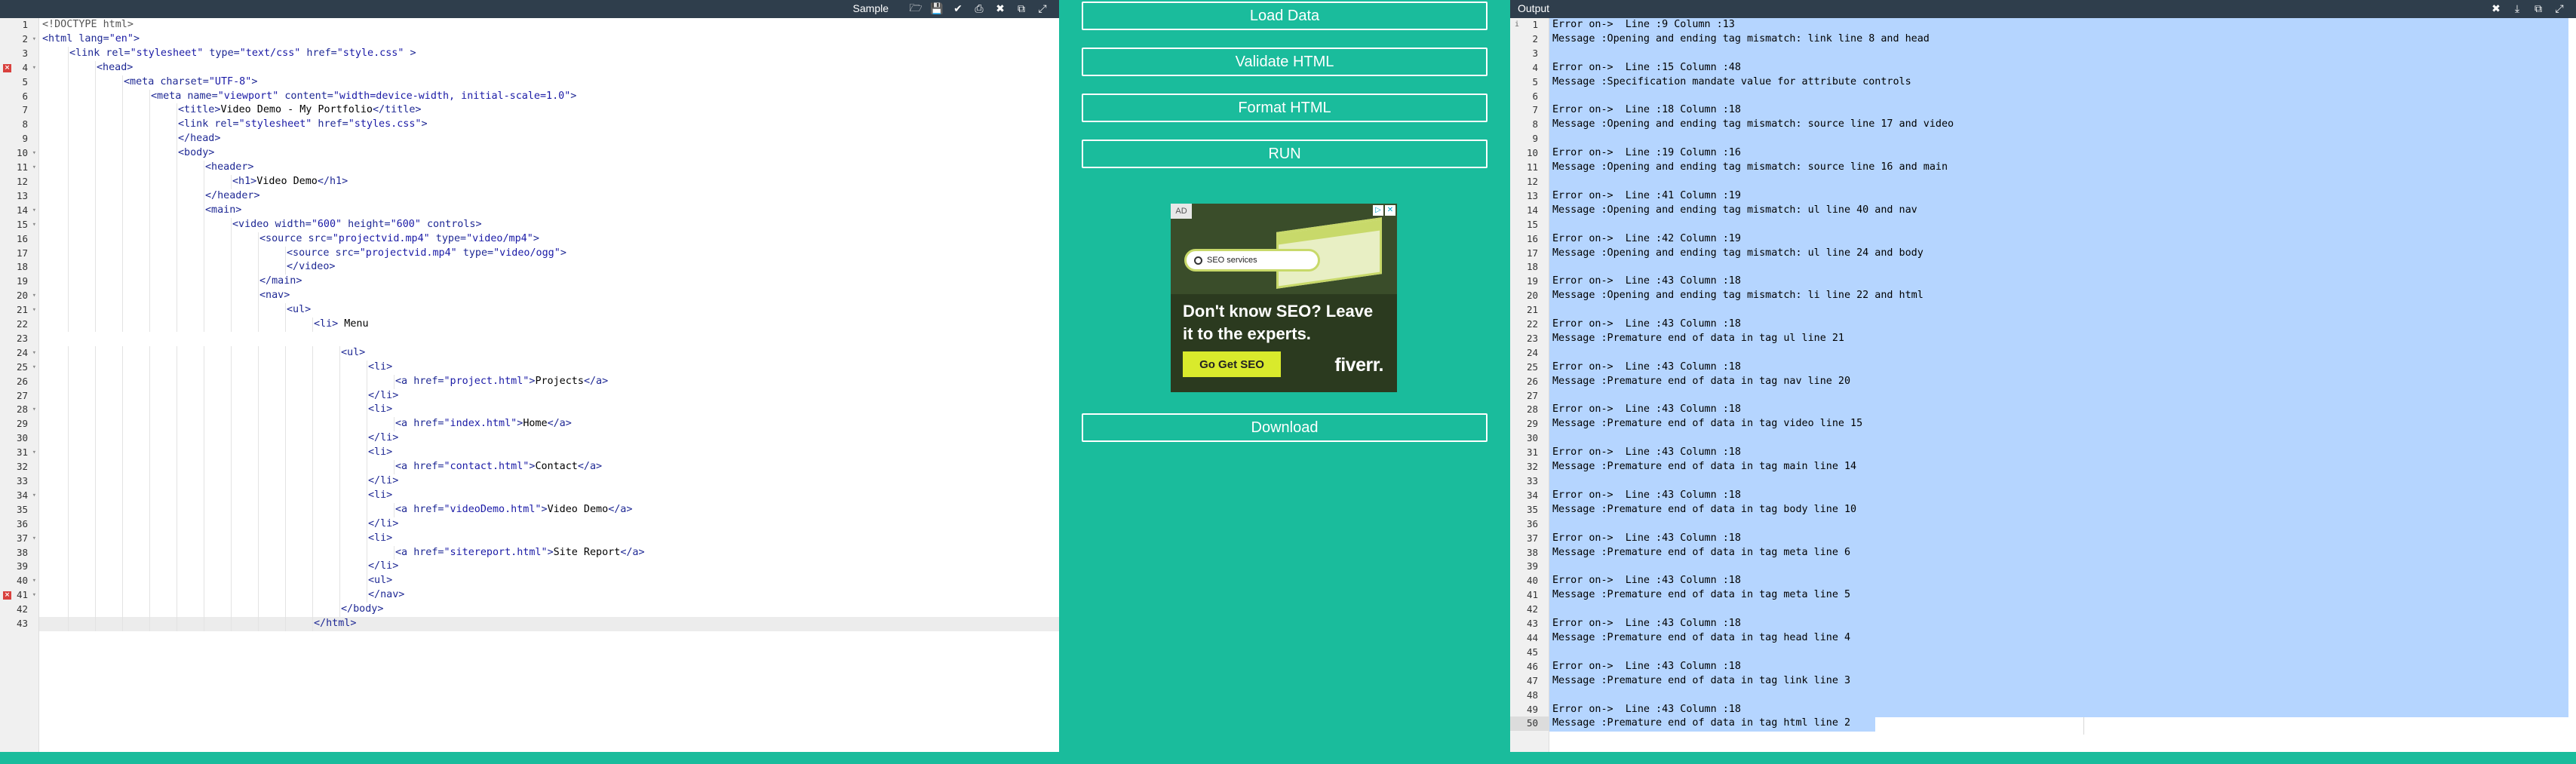 The width and height of the screenshot is (2576, 764). Describe the element at coordinates (549, 467) in the screenshot. I see `code-line: <a href="contact.html">Contact</a>` at that location.